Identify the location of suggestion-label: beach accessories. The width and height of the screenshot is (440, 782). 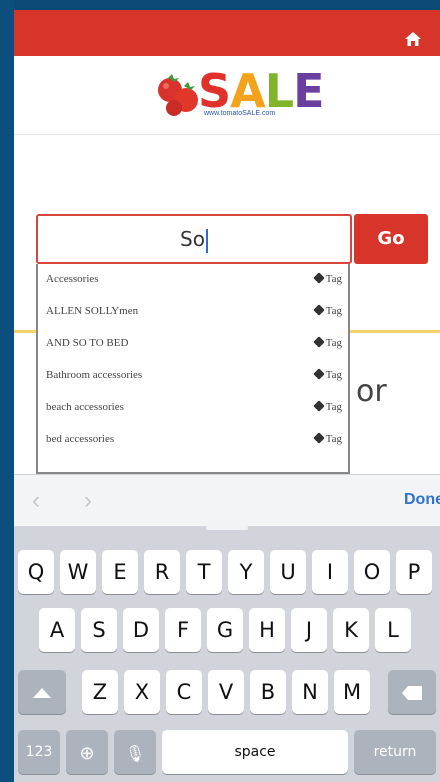
(85, 407).